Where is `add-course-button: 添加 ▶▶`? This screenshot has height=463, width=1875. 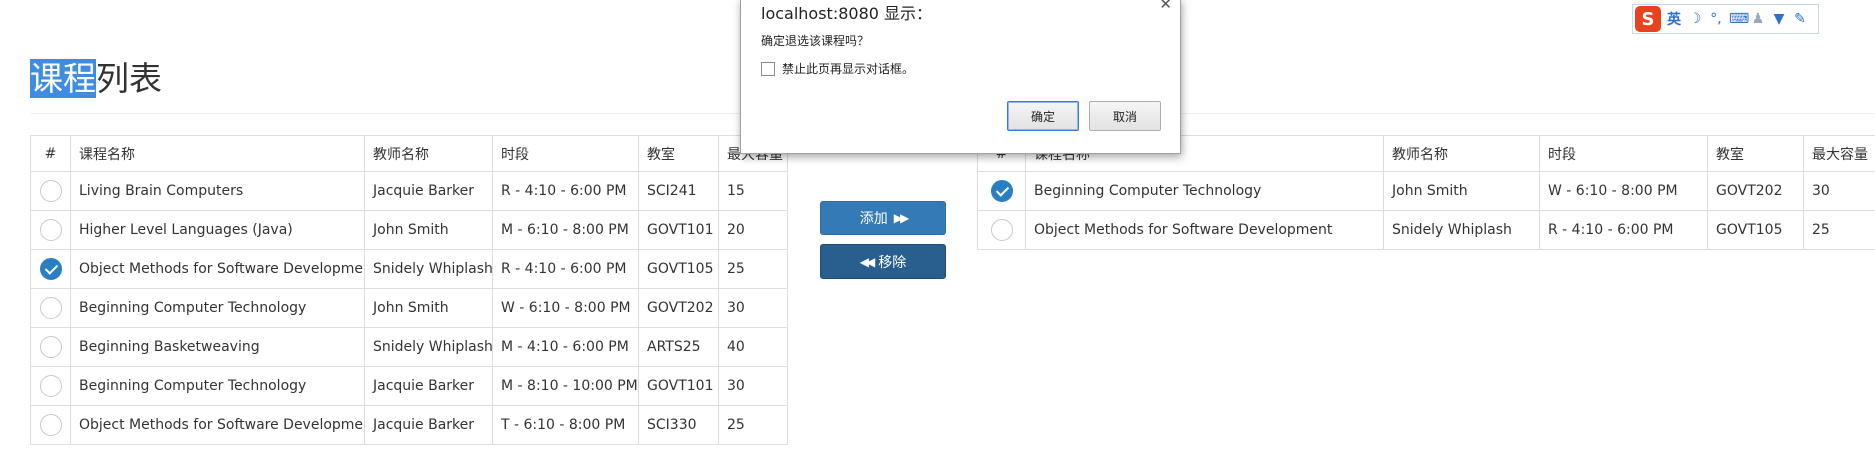
add-course-button: 添加 ▶▶ is located at coordinates (883, 218).